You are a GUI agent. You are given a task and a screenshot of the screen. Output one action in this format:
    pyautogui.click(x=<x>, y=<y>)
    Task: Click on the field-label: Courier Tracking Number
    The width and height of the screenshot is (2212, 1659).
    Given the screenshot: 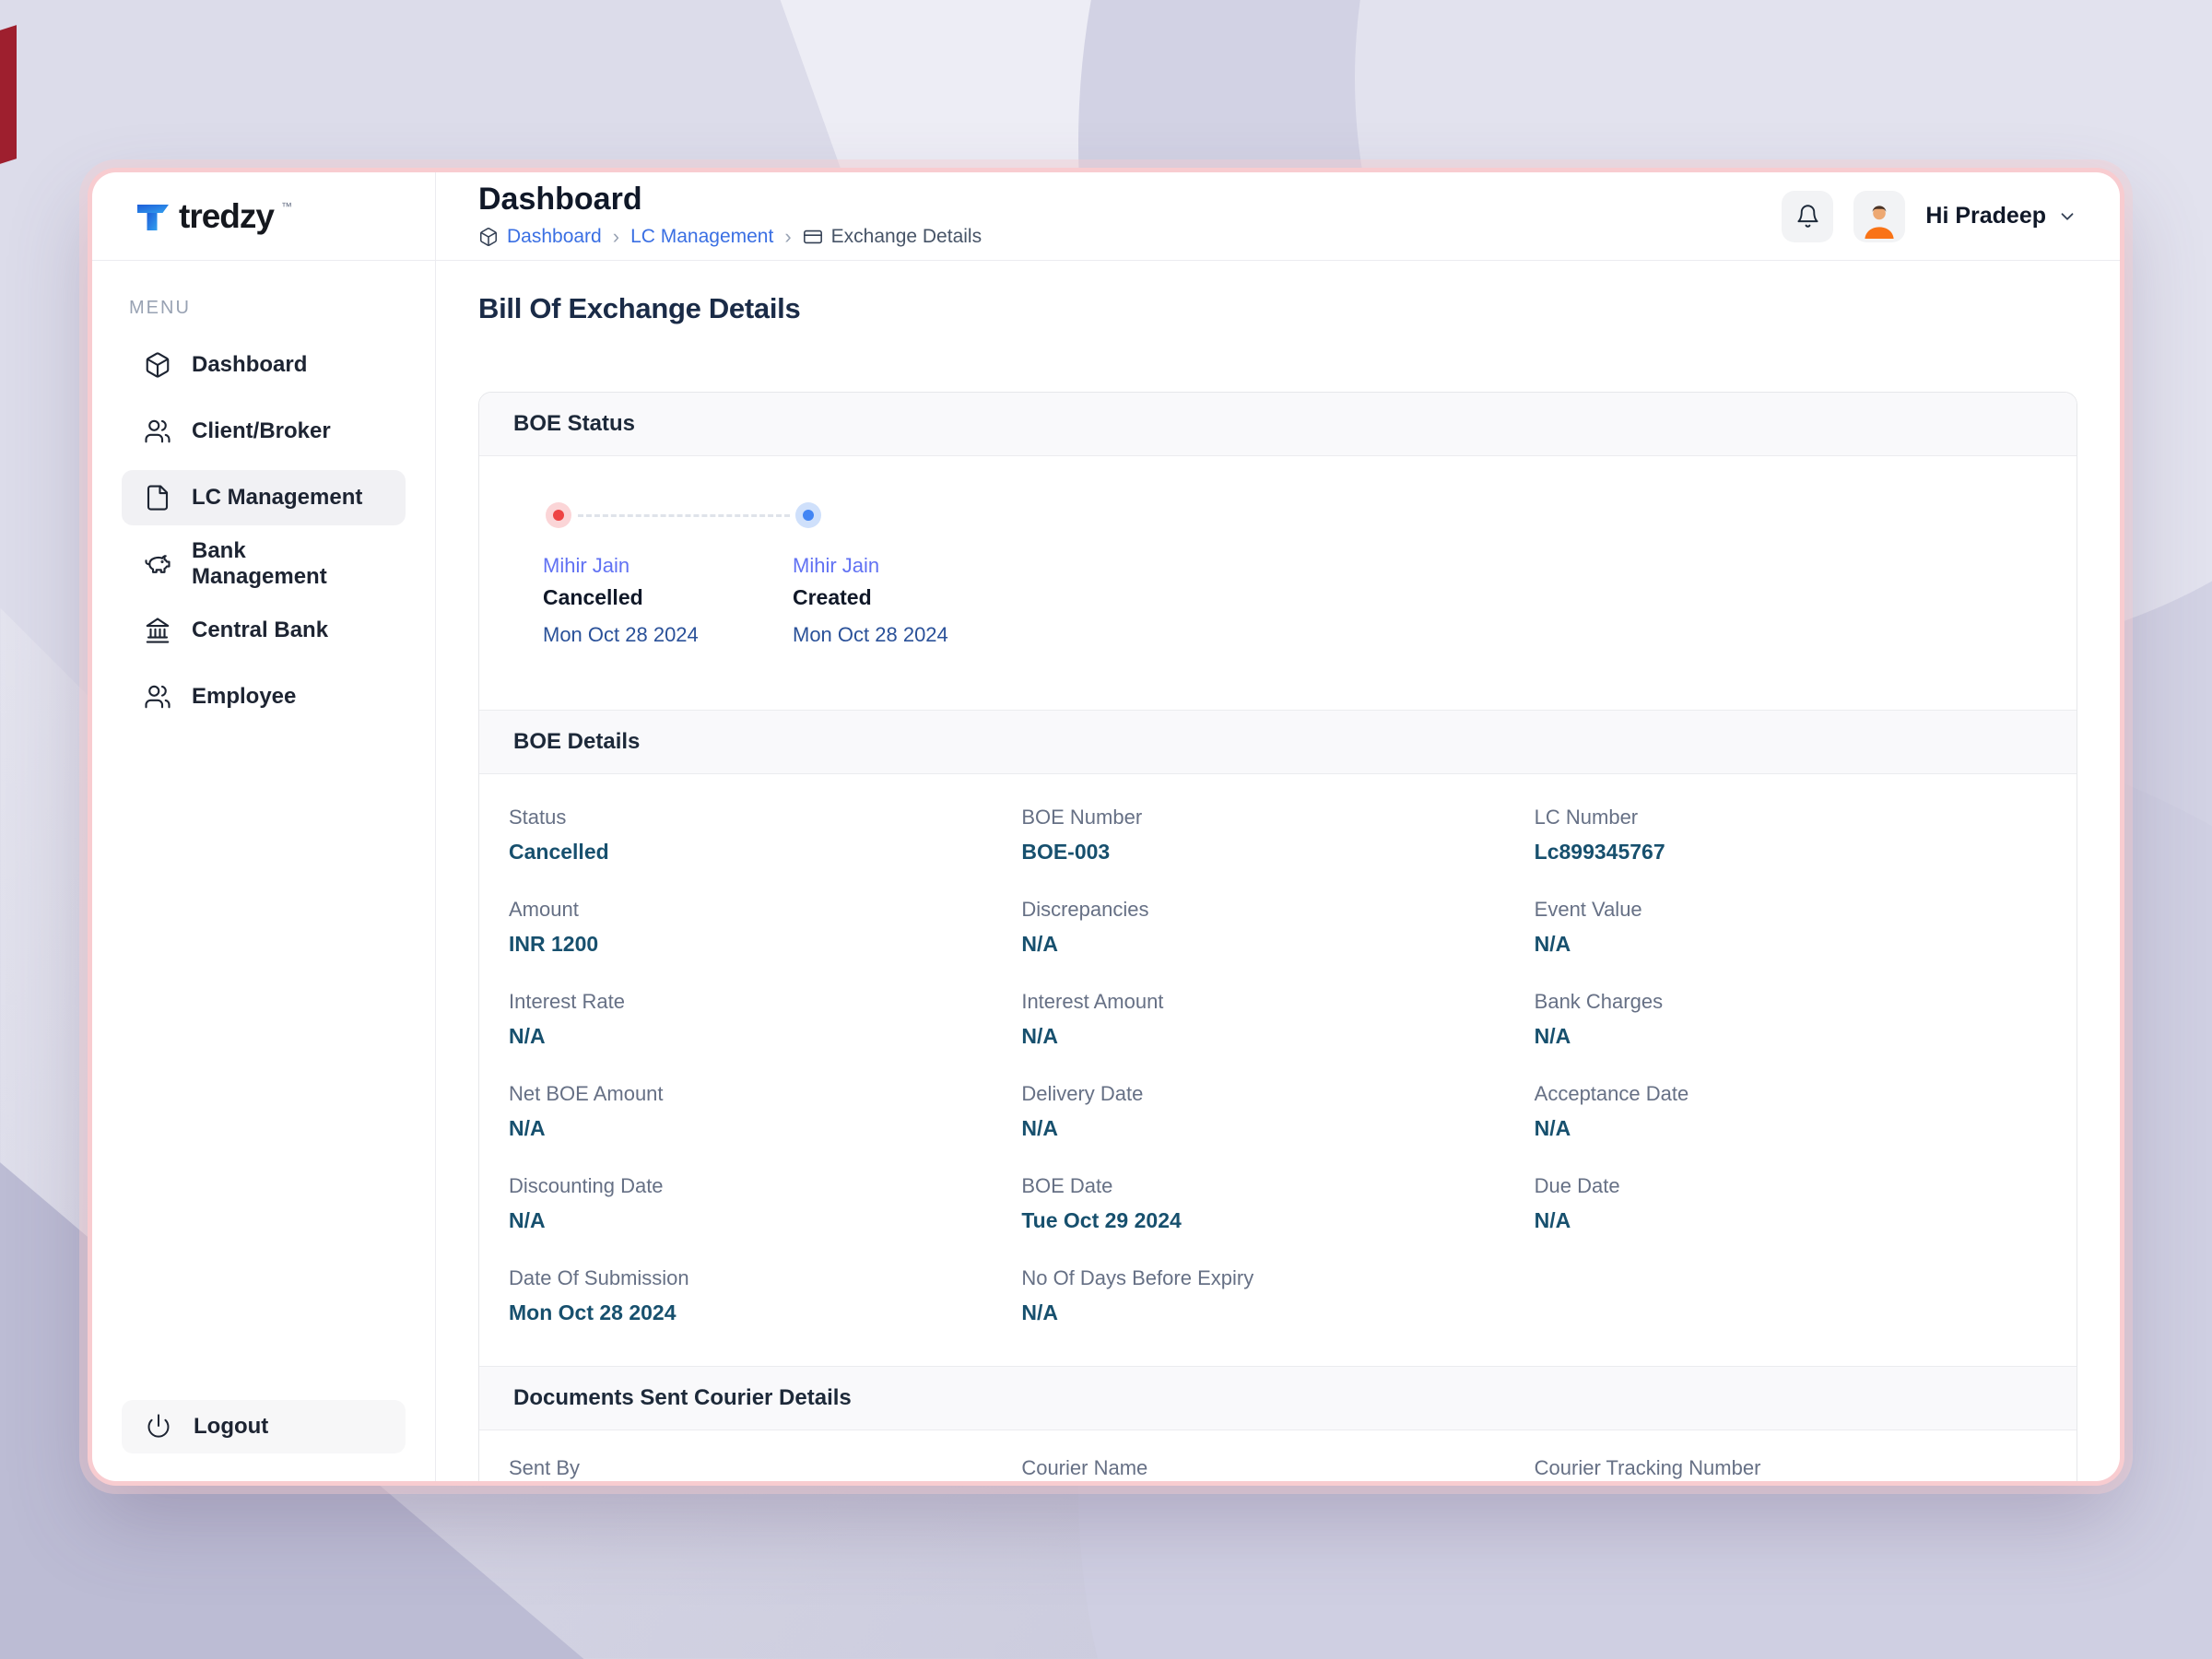 What is the action you would take?
    pyautogui.click(x=1647, y=1467)
    